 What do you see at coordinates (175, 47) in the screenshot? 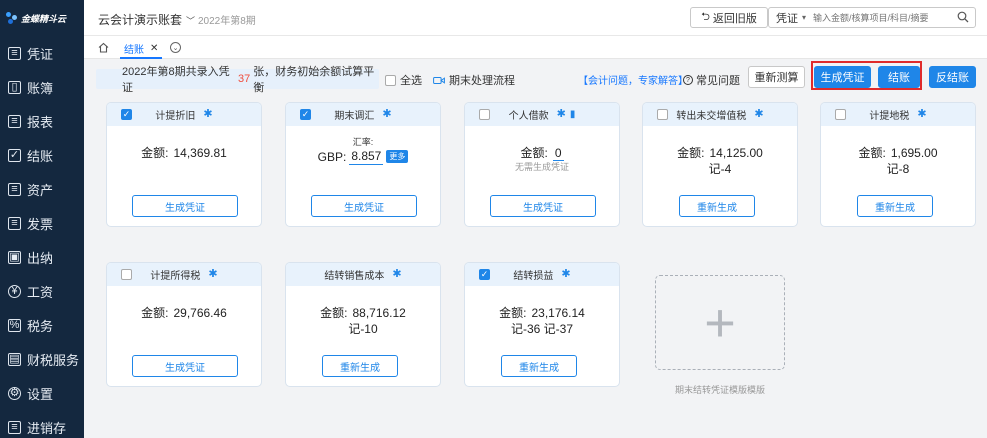
I see `tab-more-icon: ⌄` at bounding box center [175, 47].